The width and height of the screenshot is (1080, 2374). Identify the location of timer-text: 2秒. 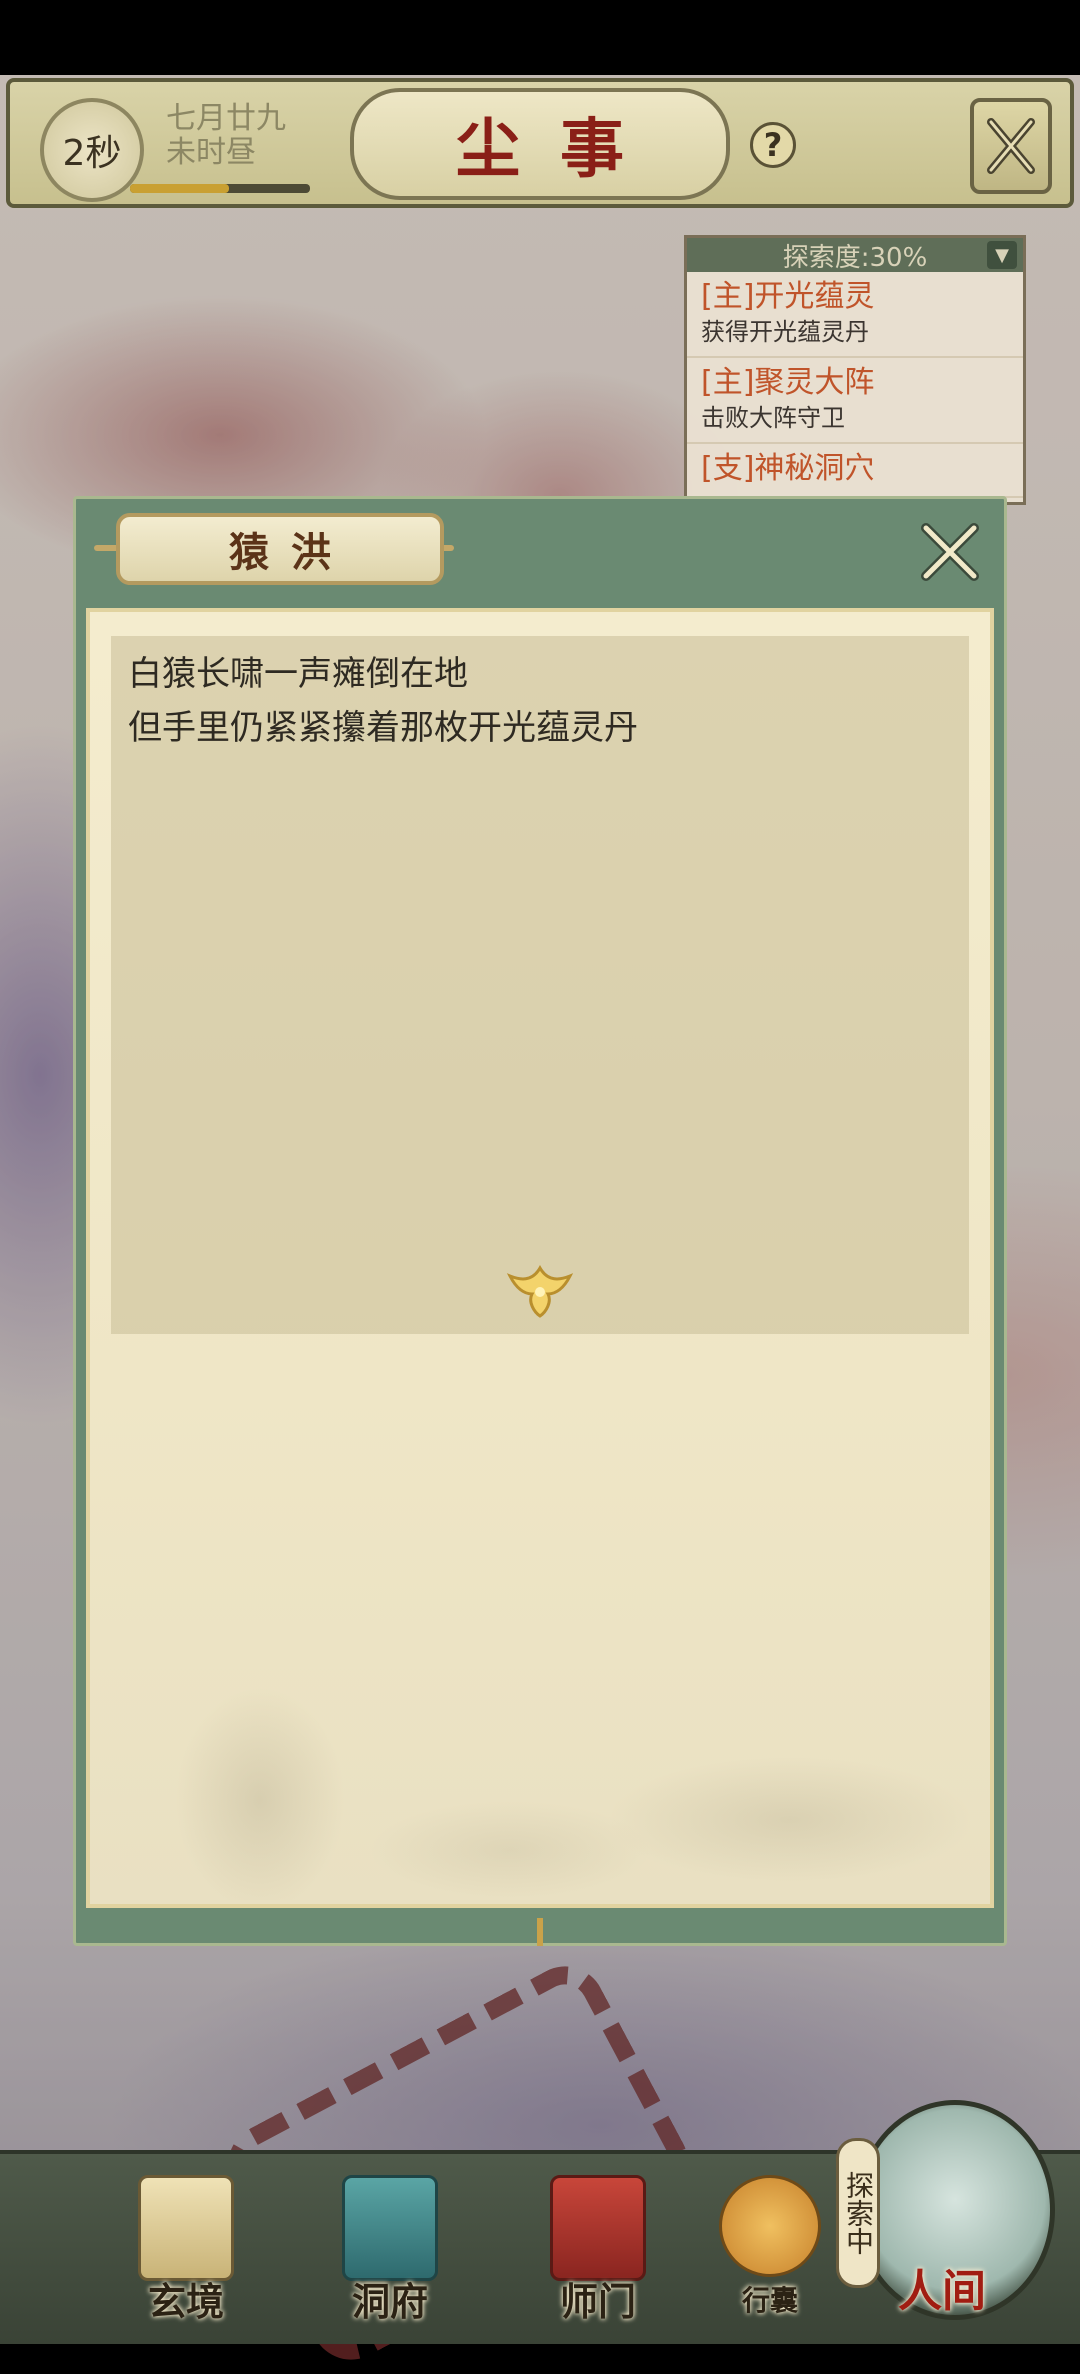
(92, 153).